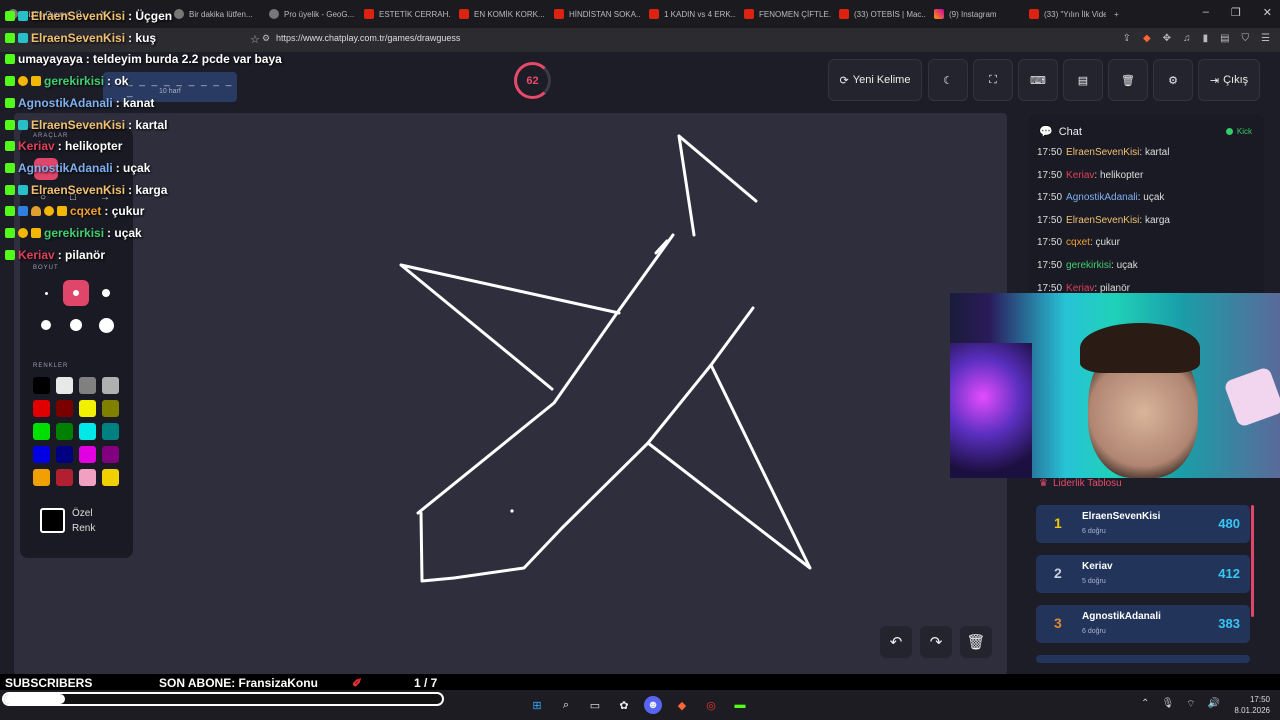 This screenshot has width=1280, height=720. What do you see at coordinates (711, 705) in the screenshot?
I see `opera-icon: ◎` at bounding box center [711, 705].